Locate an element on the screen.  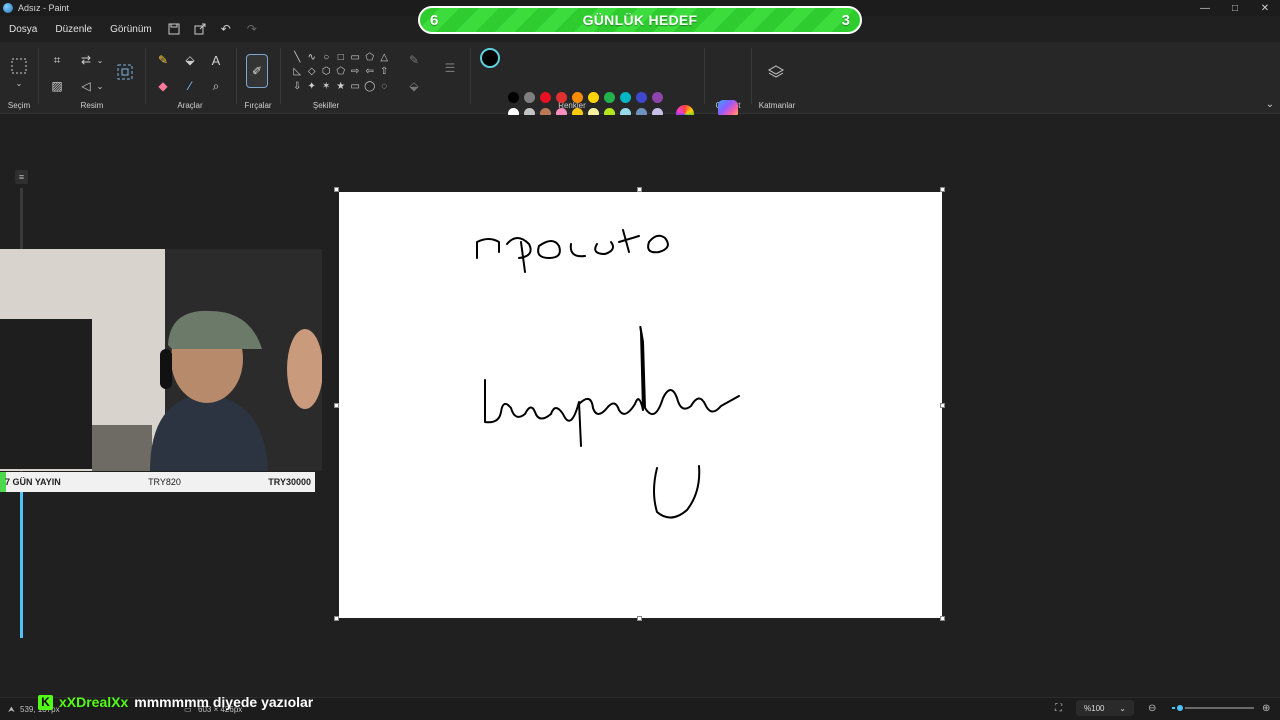
group-label-shapes: Şekiller is located at coordinates (326, 105).